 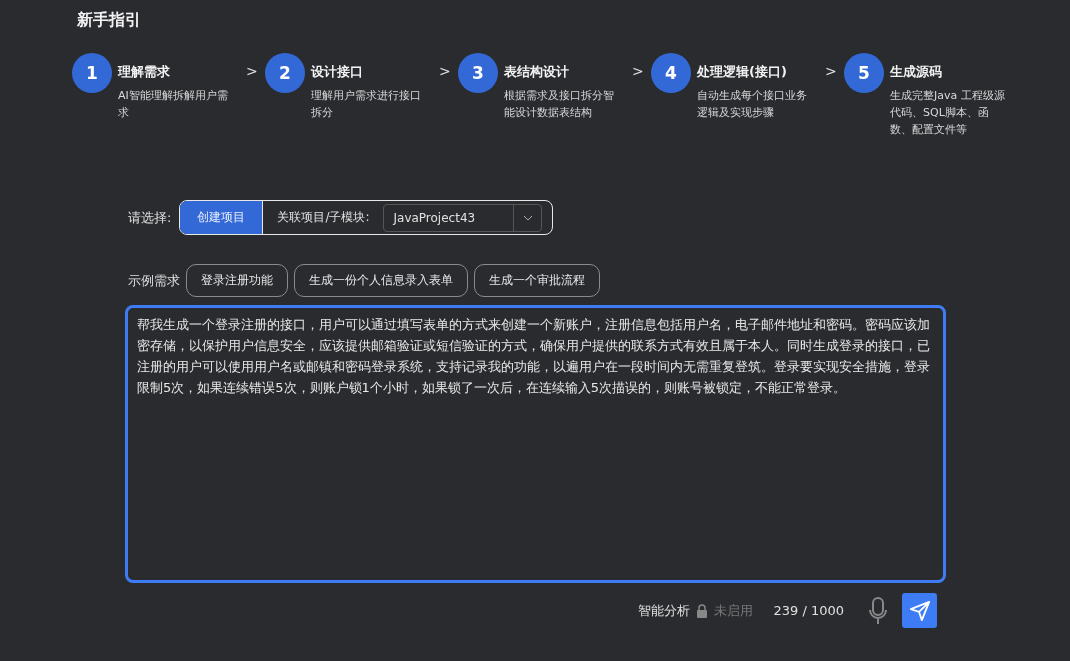 I want to click on step-number: 2, so click(x=285, y=73).